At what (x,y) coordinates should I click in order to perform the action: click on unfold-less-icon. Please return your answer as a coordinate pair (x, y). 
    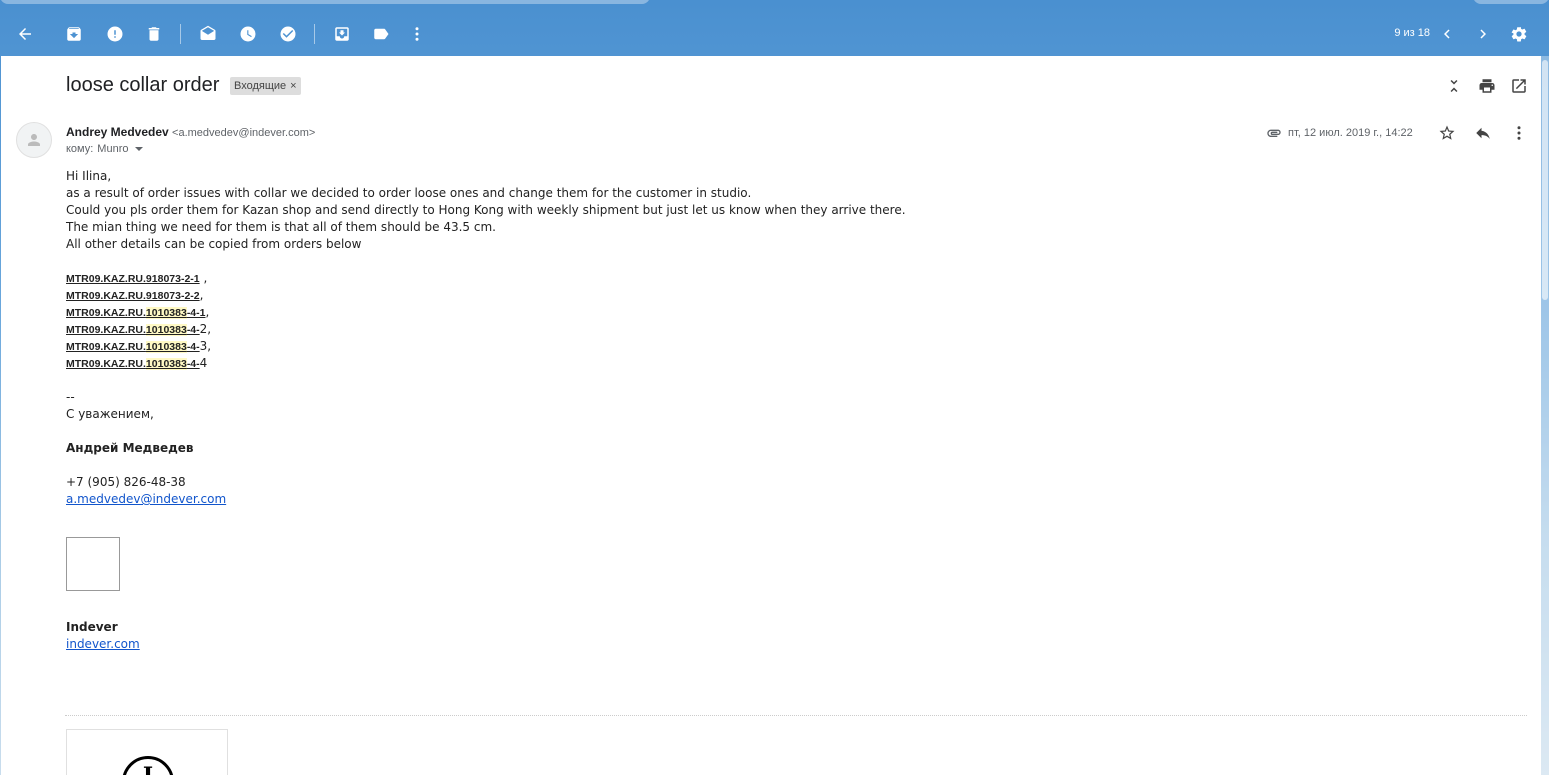
    Looking at the image, I should click on (1454, 86).